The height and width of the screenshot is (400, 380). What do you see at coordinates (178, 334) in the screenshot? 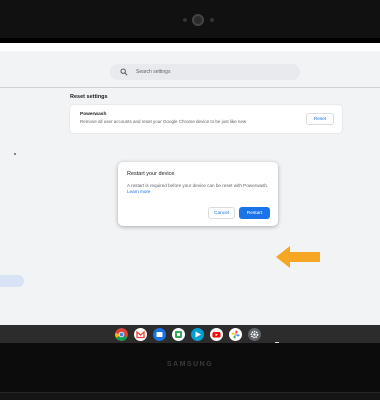
I see `photos-icon` at bounding box center [178, 334].